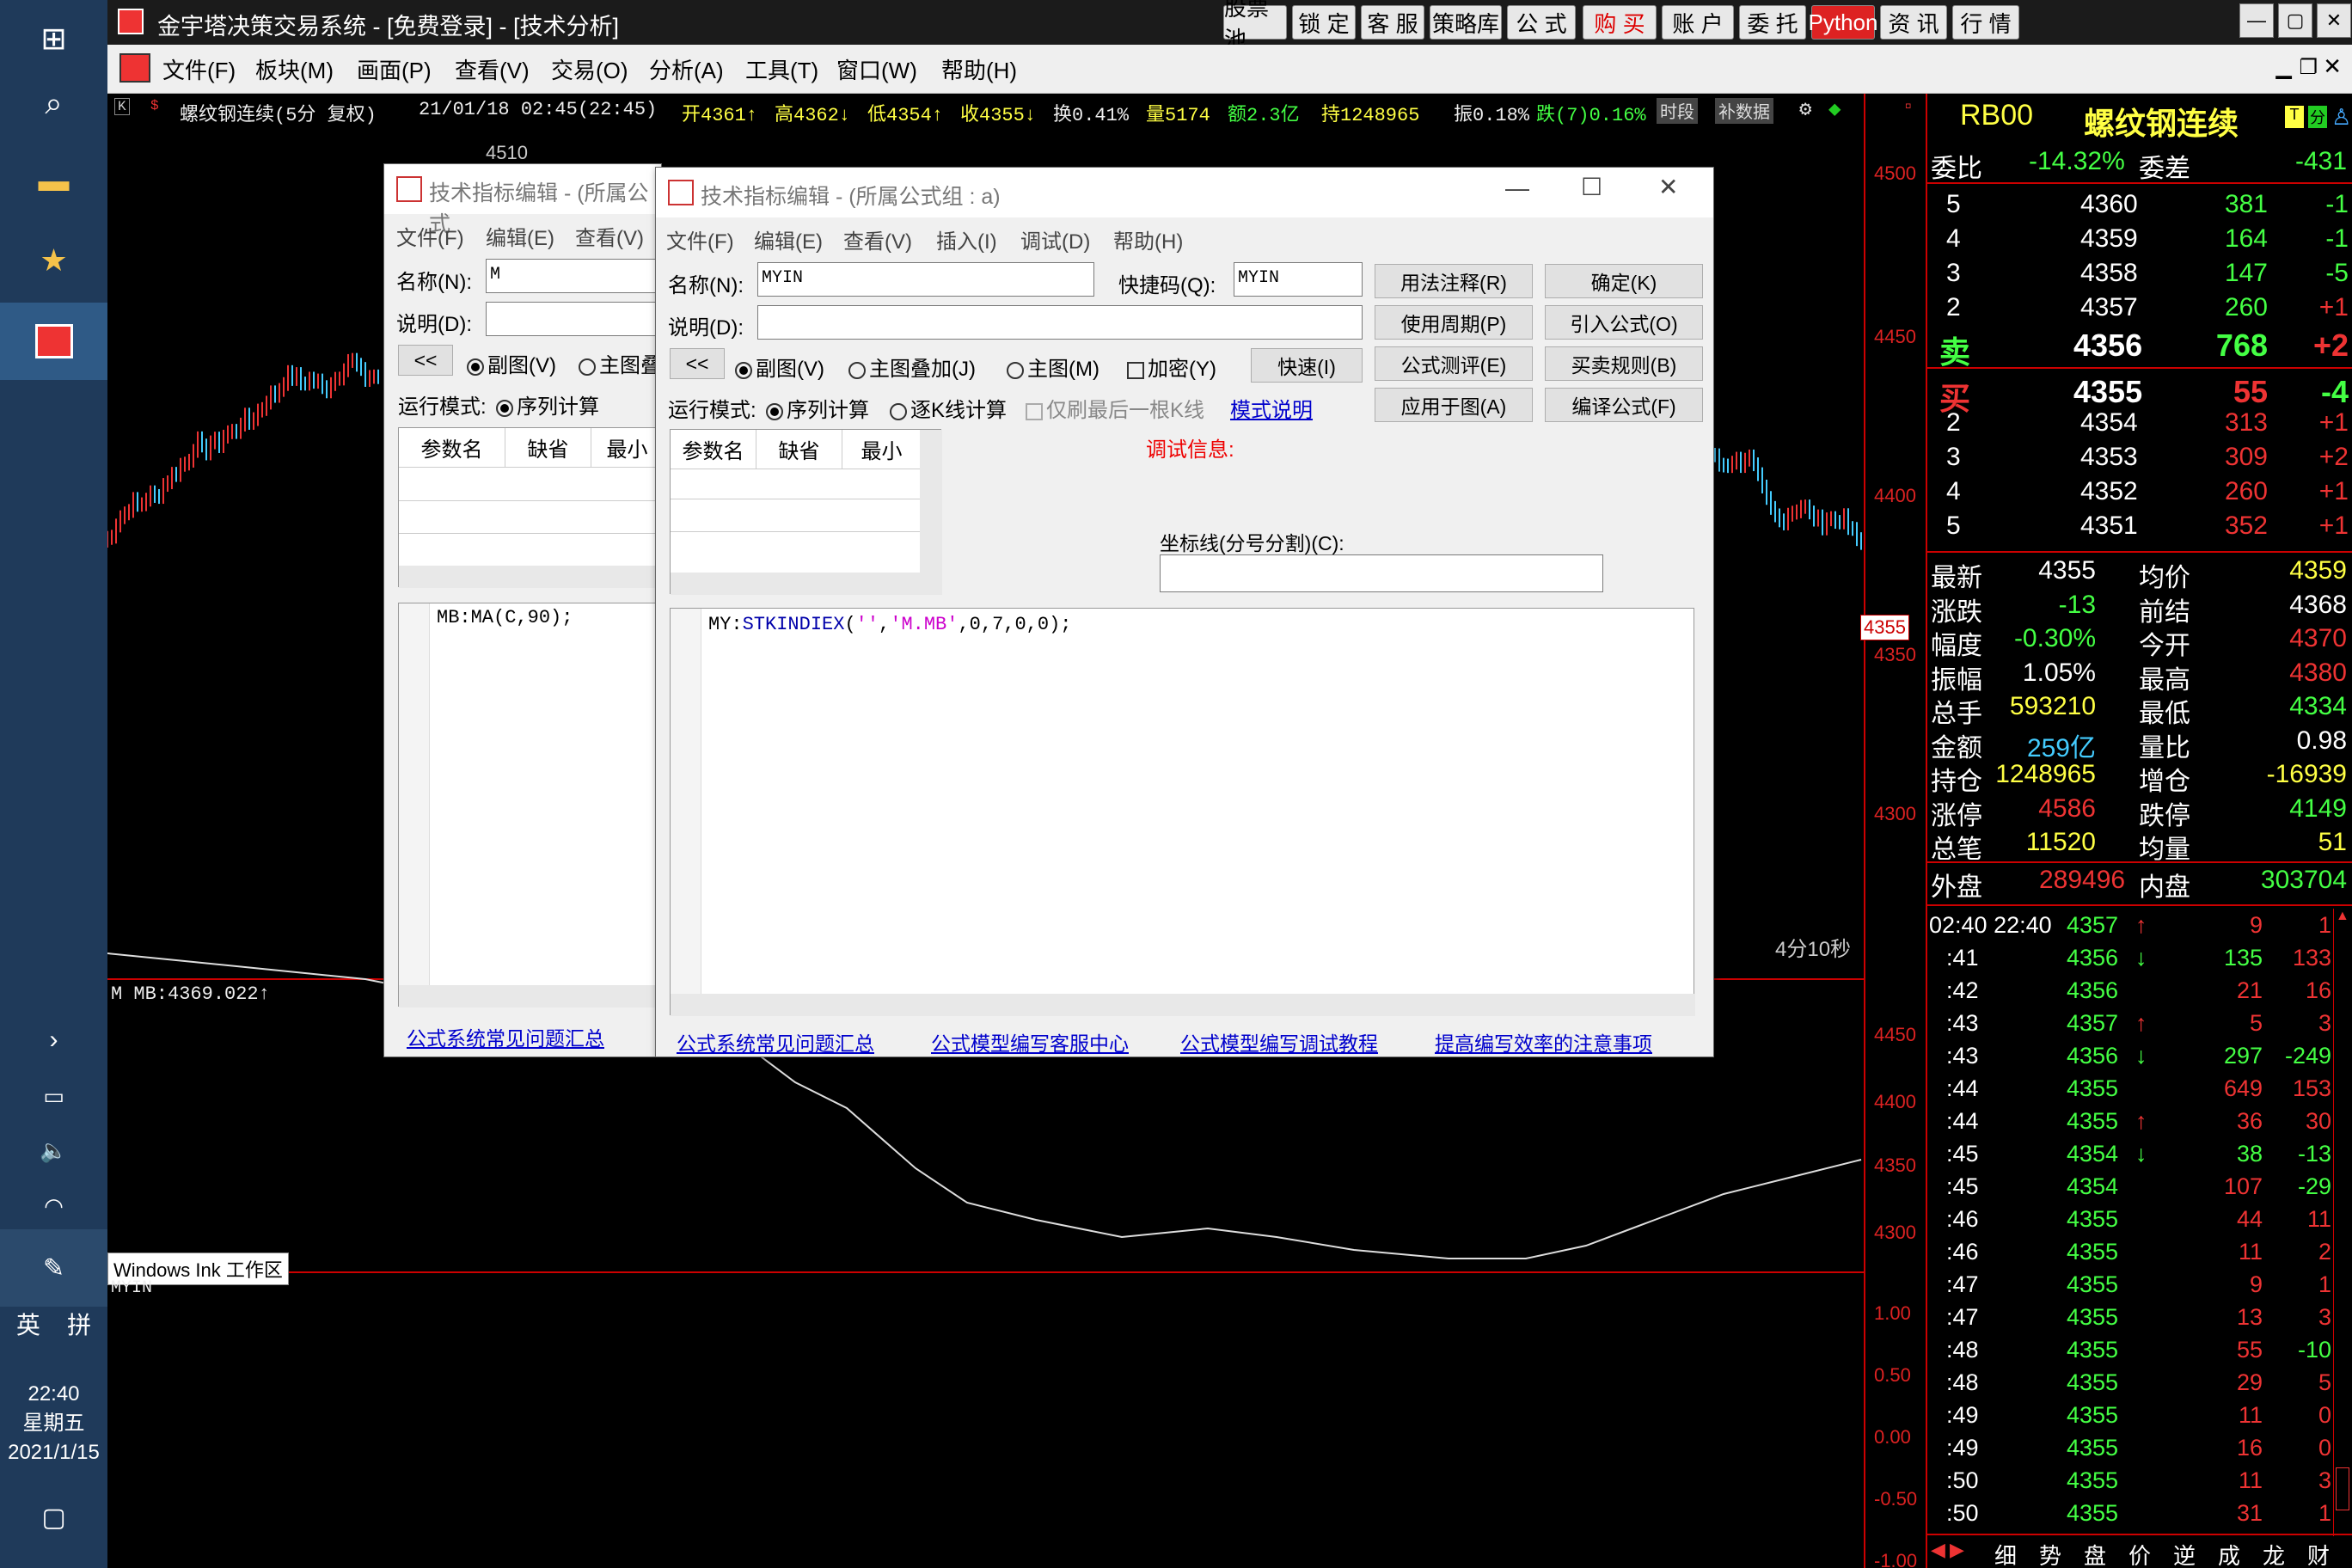  I want to click on quote-tab-1: 势, so click(2050, 1553).